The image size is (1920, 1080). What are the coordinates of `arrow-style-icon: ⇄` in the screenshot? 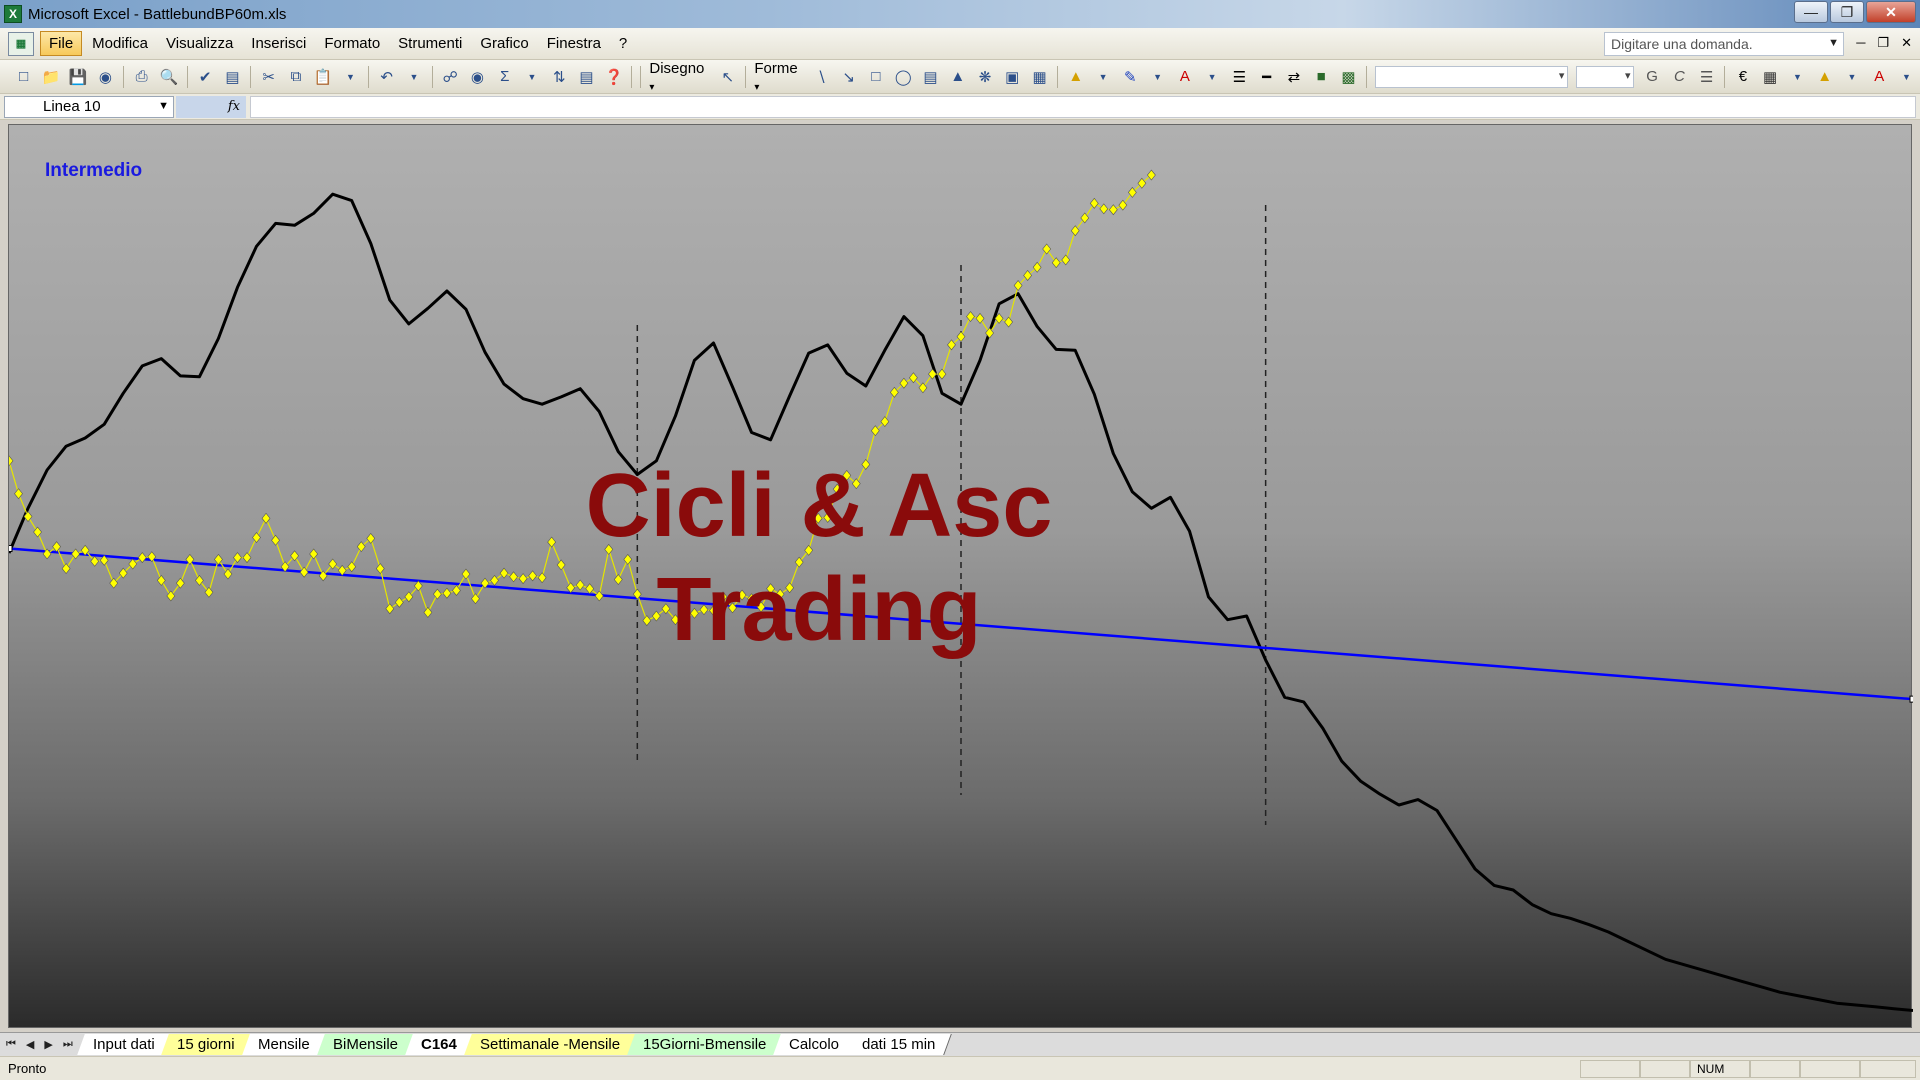 It's located at (1293, 77).